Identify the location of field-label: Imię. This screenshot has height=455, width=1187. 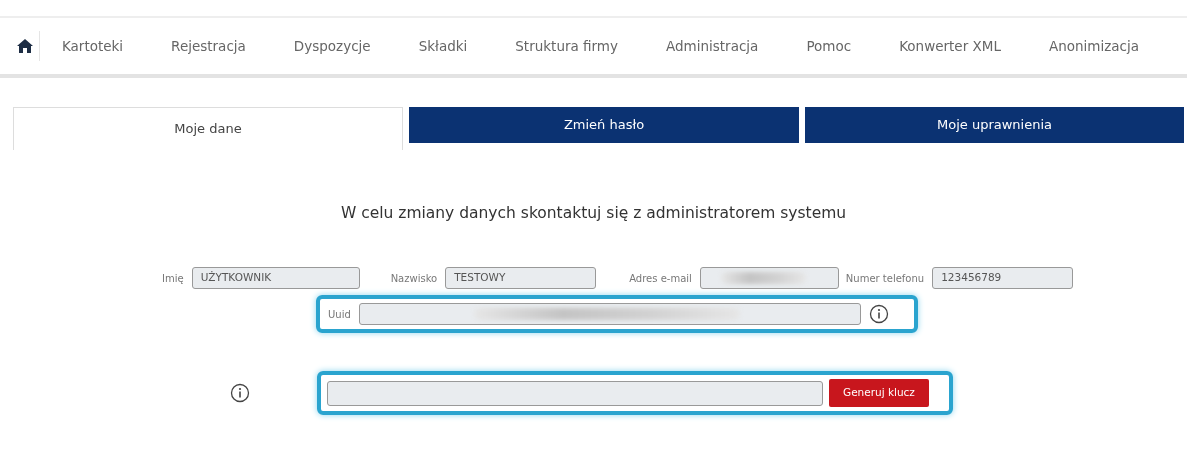
(173, 278).